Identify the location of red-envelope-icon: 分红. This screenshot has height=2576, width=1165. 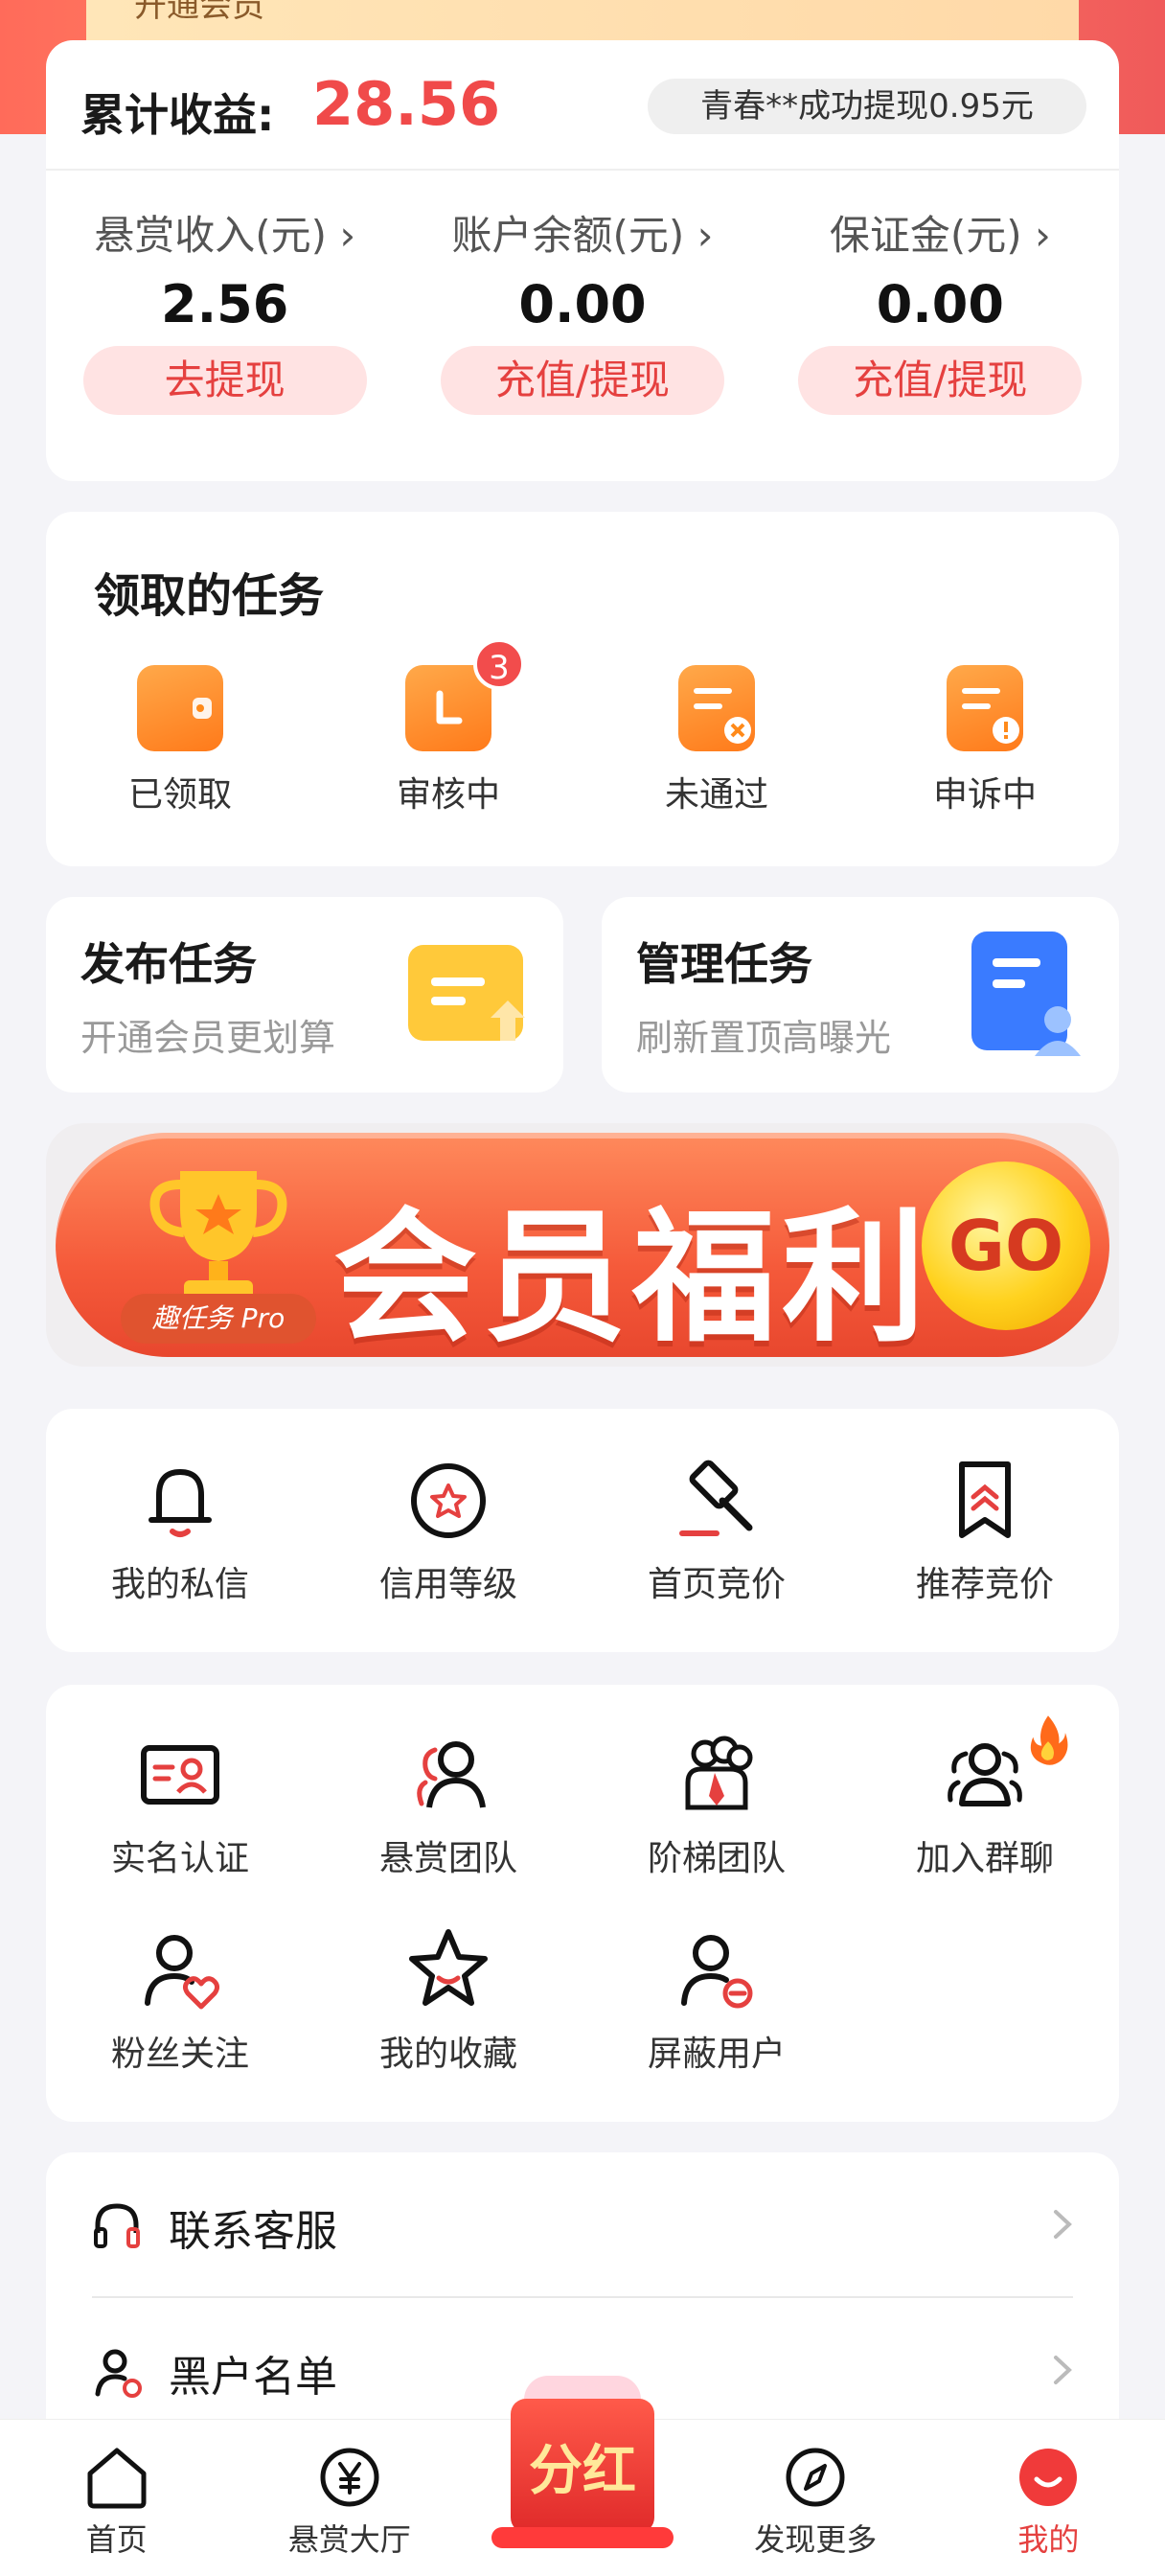
(582, 2466).